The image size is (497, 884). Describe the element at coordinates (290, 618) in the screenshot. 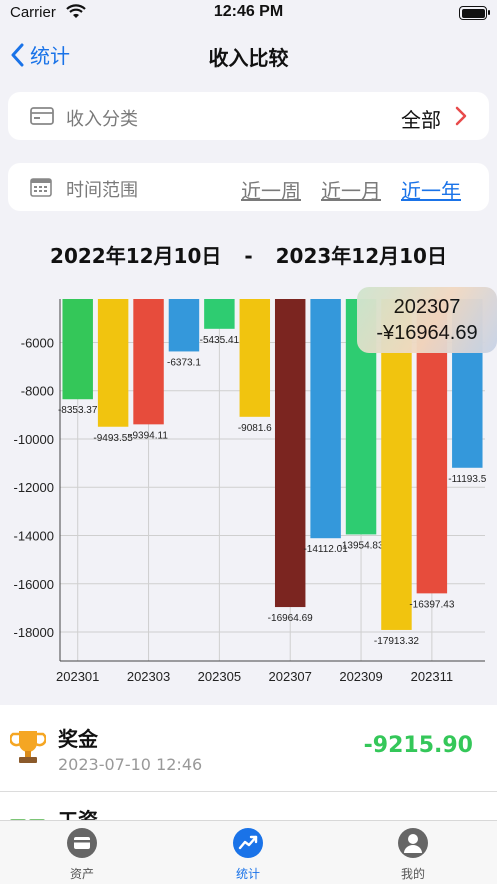

I see `bar-value-label: -16964.69` at that location.